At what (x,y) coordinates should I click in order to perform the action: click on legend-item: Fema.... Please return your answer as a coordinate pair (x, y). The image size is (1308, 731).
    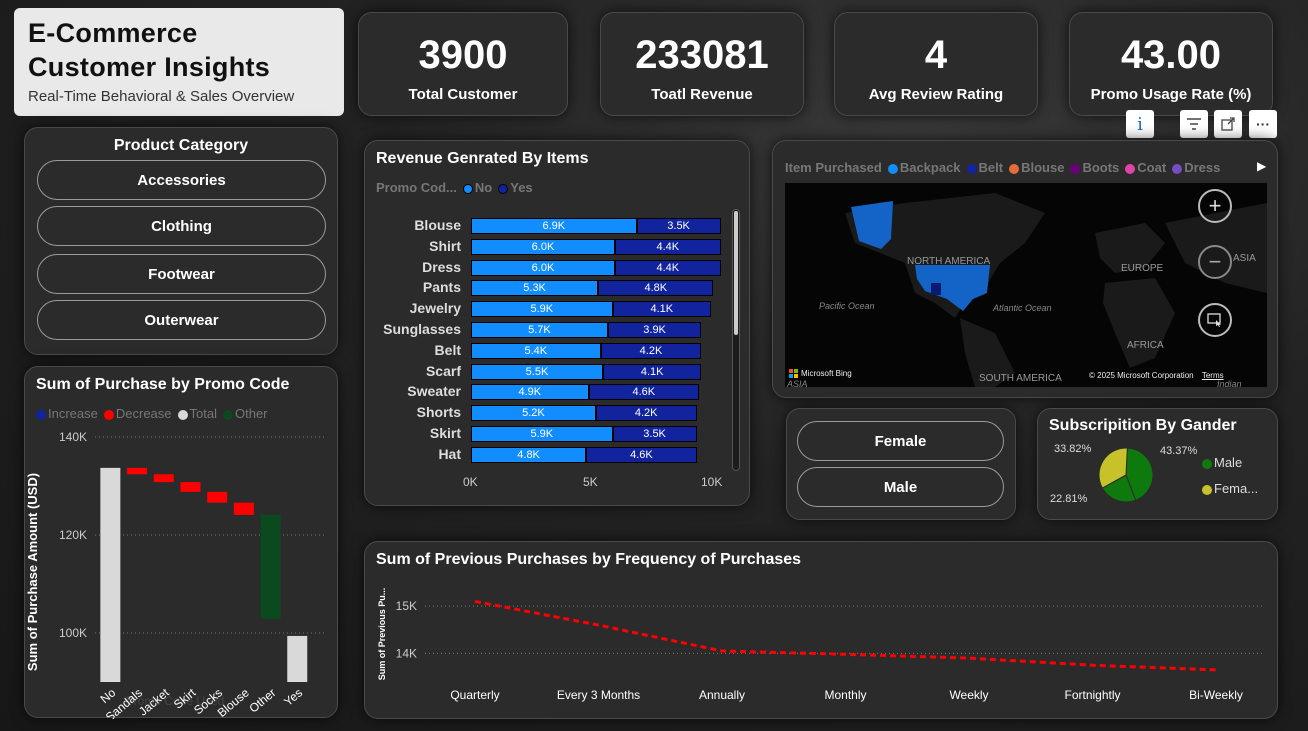
    Looking at the image, I should click on (1230, 488).